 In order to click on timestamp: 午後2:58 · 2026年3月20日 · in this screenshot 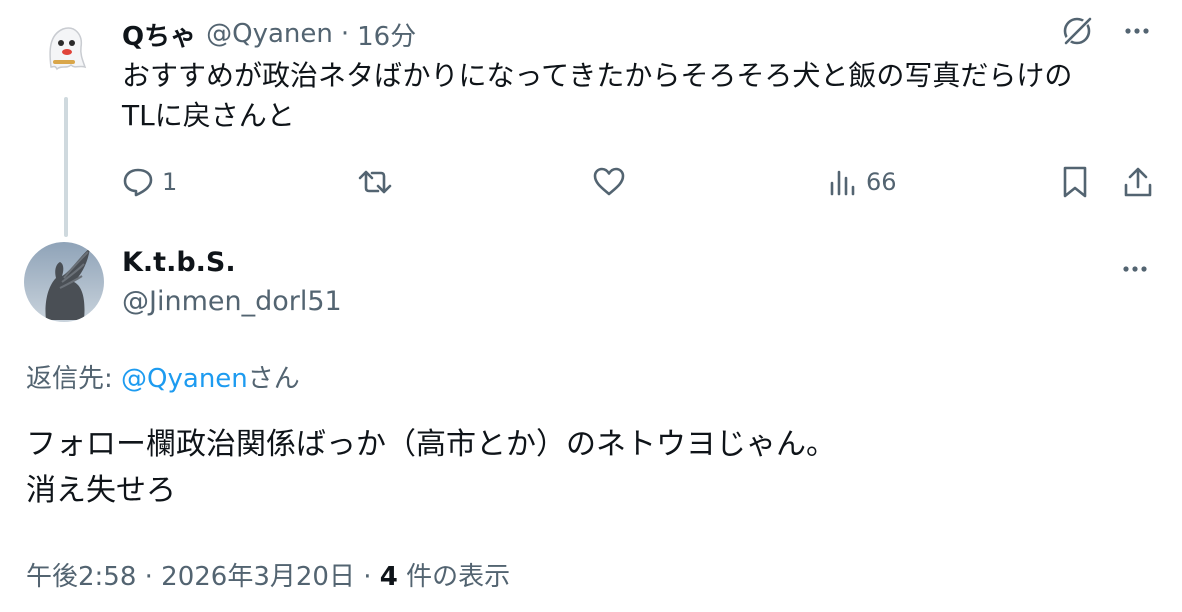, I will do `click(203, 577)`.